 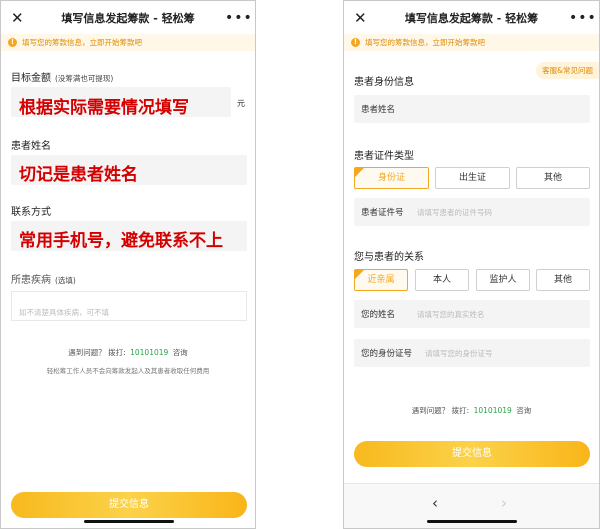 What do you see at coordinates (391, 178) in the screenshot?
I see `id-type-option-idcard: 身份证` at bounding box center [391, 178].